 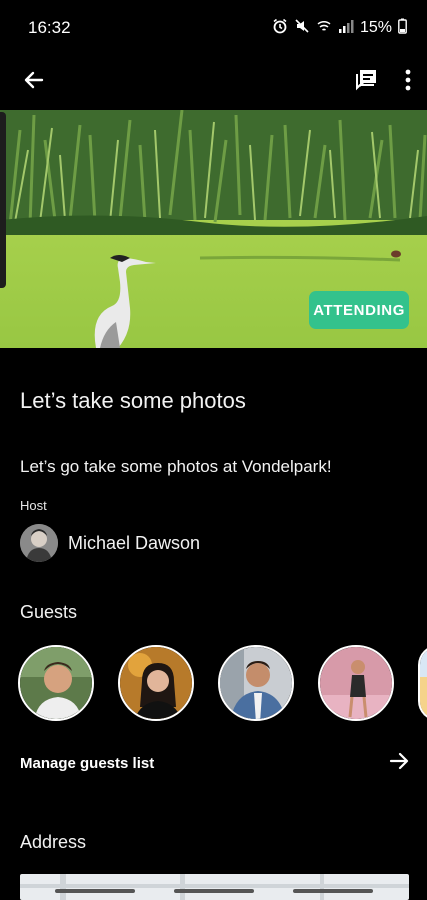 What do you see at coordinates (33, 505) in the screenshot?
I see `host-label: Host` at bounding box center [33, 505].